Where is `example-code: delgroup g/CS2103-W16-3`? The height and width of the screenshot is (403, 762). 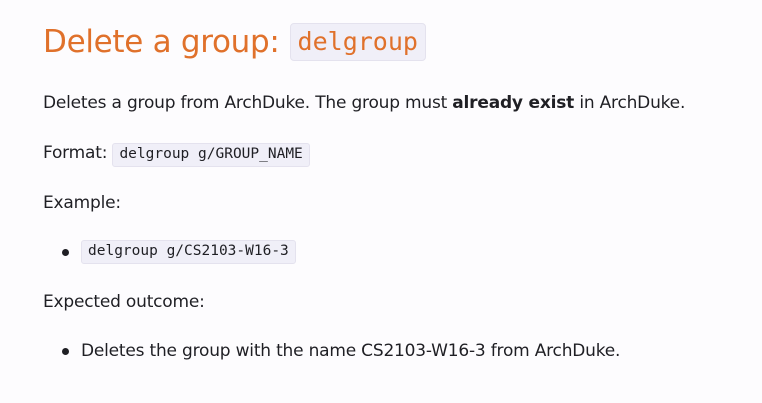 example-code: delgroup g/CS2103-W16-3 is located at coordinates (188, 252).